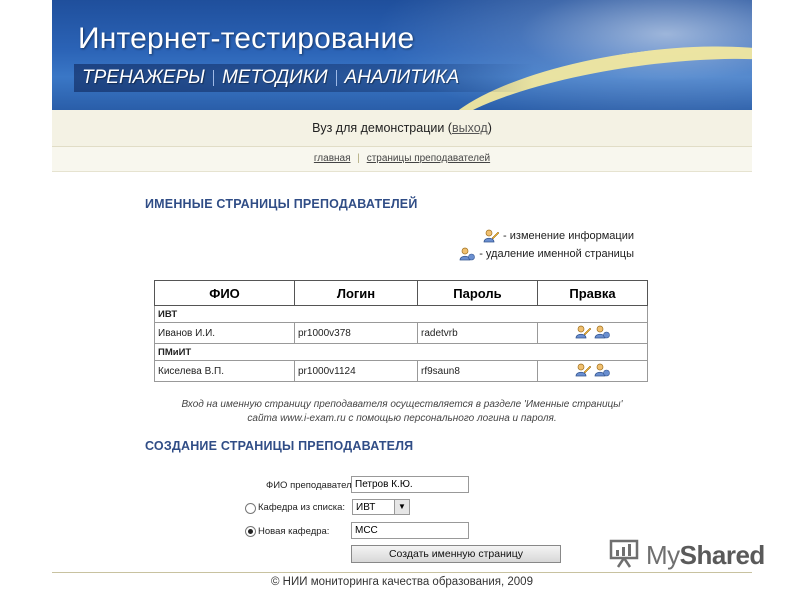  What do you see at coordinates (224, 371) in the screenshot?
I see `cell-fio: Киселева В.П.` at bounding box center [224, 371].